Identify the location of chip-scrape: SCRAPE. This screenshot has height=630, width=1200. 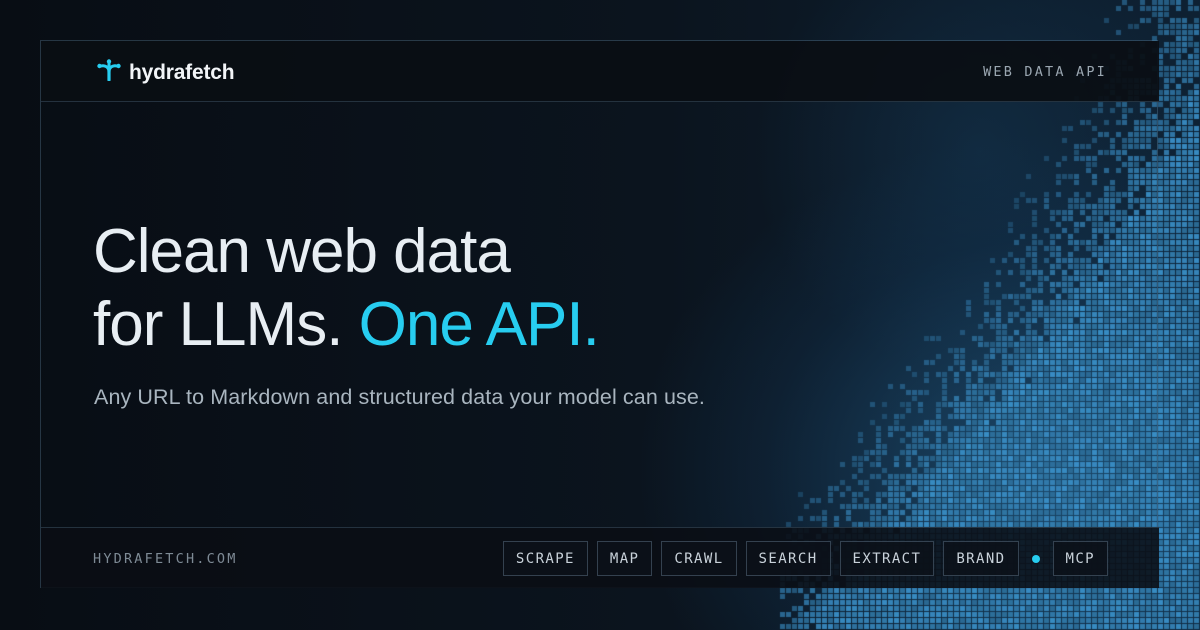
(545, 558).